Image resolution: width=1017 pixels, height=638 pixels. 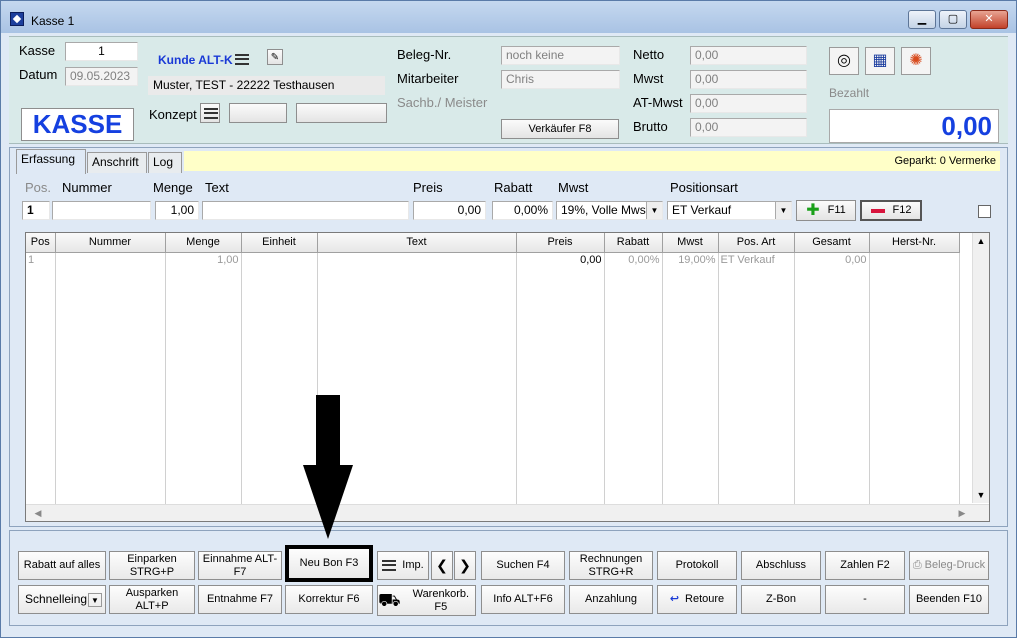 I want to click on suchen-button: Suchen F4, so click(x=523, y=565).